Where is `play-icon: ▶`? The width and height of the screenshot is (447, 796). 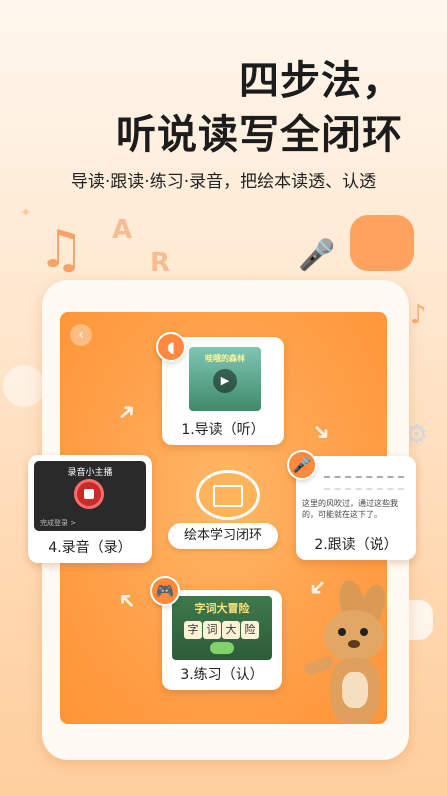
play-icon: ▶ is located at coordinates (225, 381).